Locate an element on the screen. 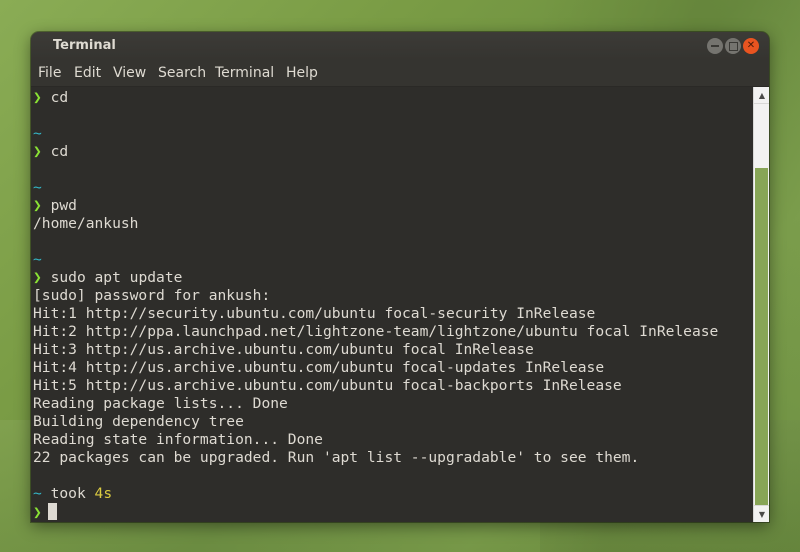  output-line: Building dependency tree is located at coordinates (138, 421).